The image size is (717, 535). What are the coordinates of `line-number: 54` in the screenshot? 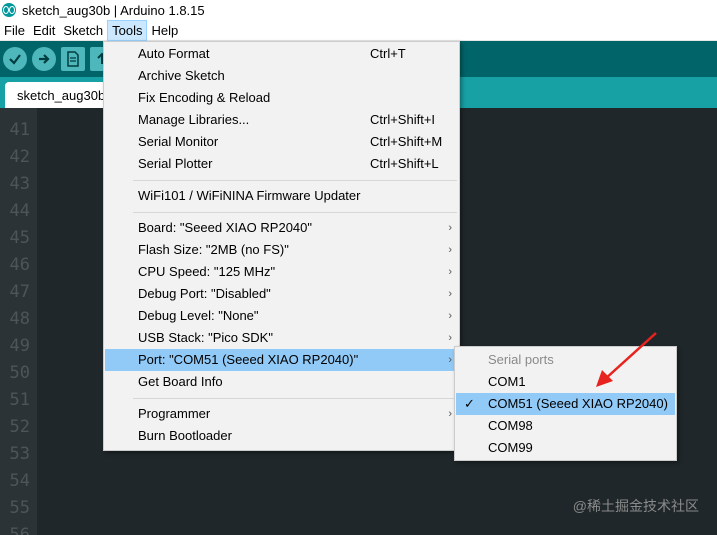 It's located at (19, 481).